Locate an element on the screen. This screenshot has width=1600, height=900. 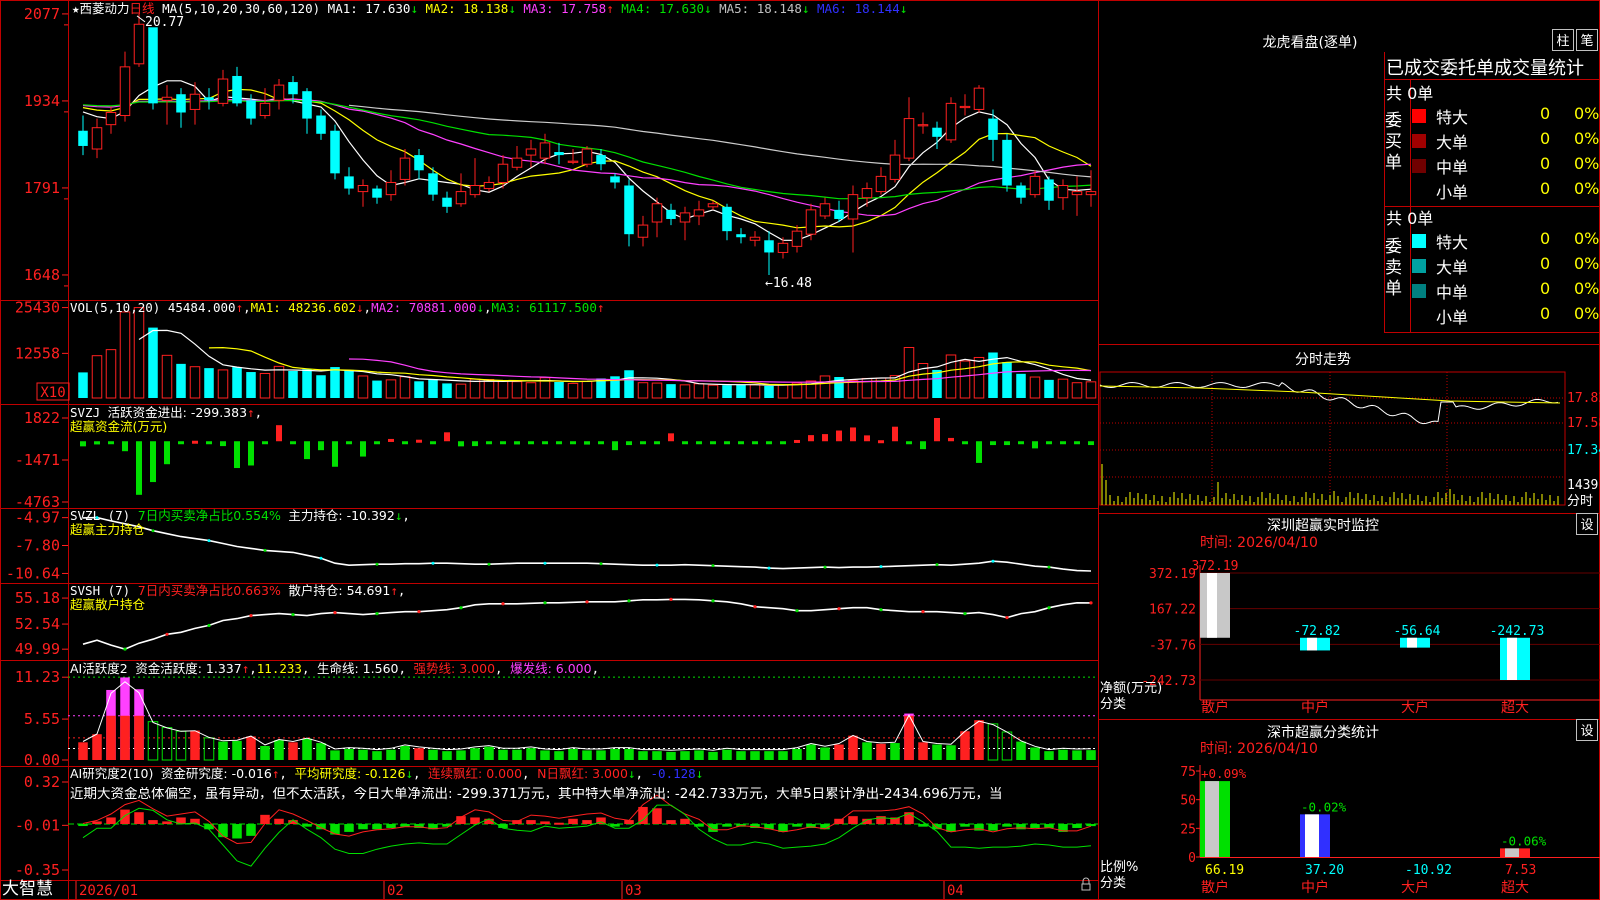
ai-active-label4: 强势线: 3.000 is located at coordinates (454, 668).